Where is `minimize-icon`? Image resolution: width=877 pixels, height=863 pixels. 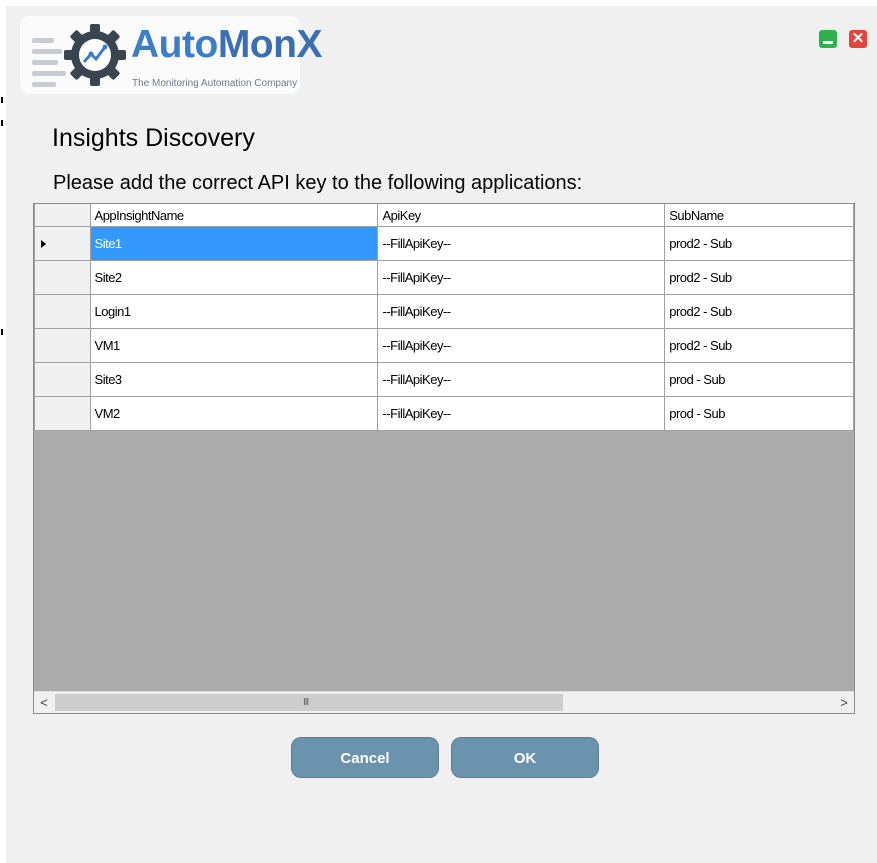
minimize-icon is located at coordinates (828, 39).